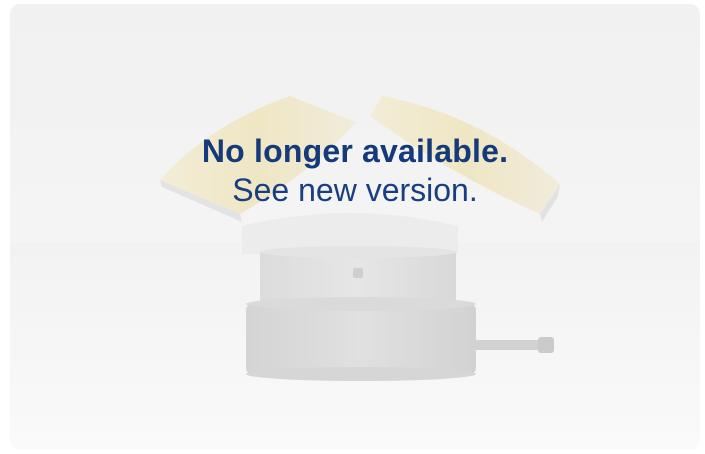  Describe the element at coordinates (355, 151) in the screenshot. I see `discontinued-headline: No longer available.` at that location.